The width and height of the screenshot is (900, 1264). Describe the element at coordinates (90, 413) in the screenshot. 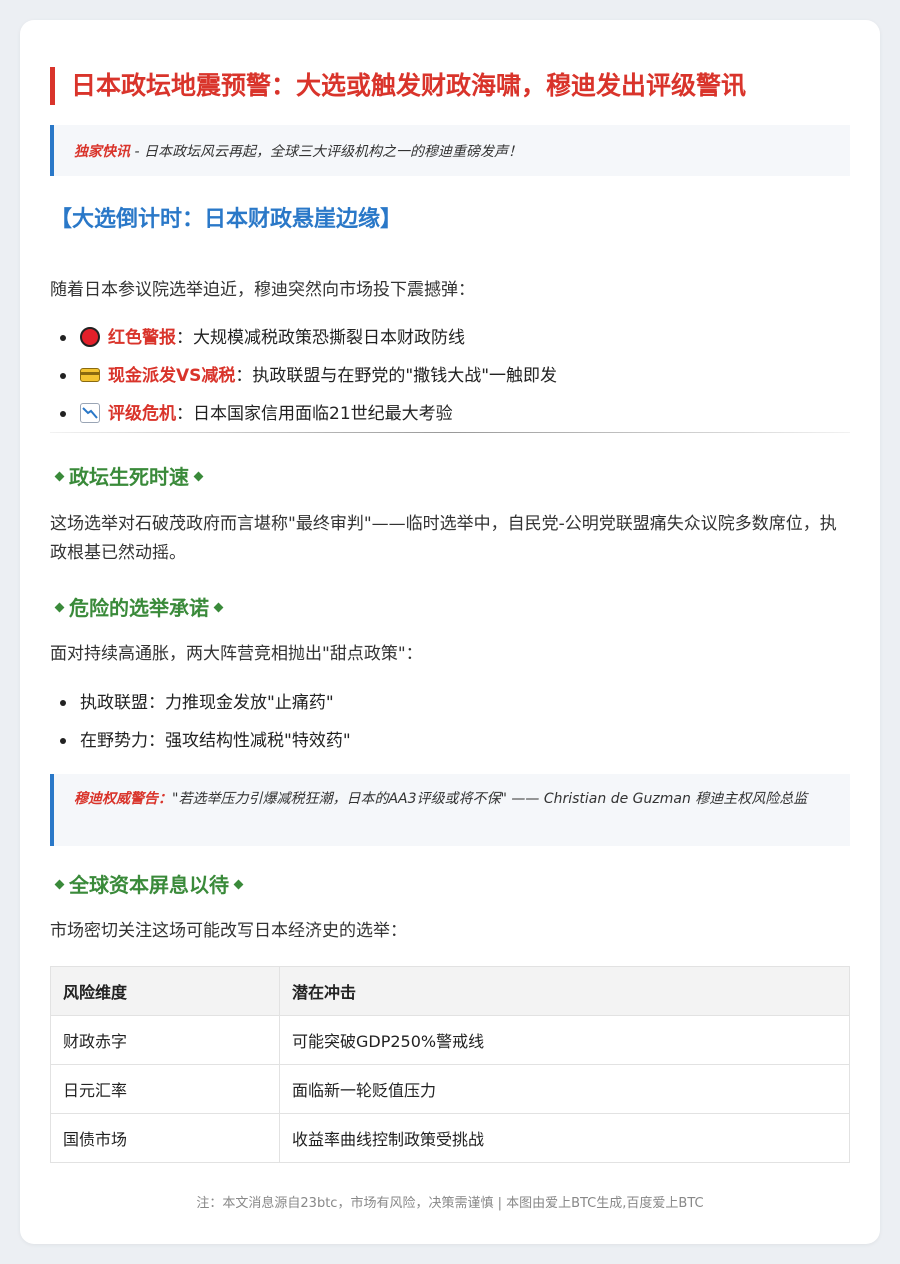

I see `chart-decreasing-icon` at that location.